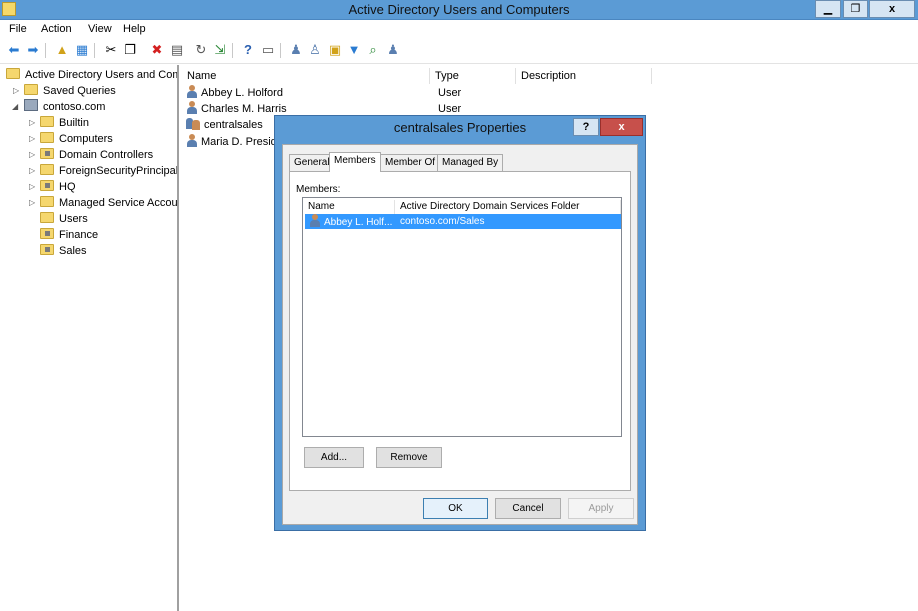 This screenshot has width=918, height=611. Describe the element at coordinates (335, 50) in the screenshot. I see `new-ou-icon: ▣` at that location.